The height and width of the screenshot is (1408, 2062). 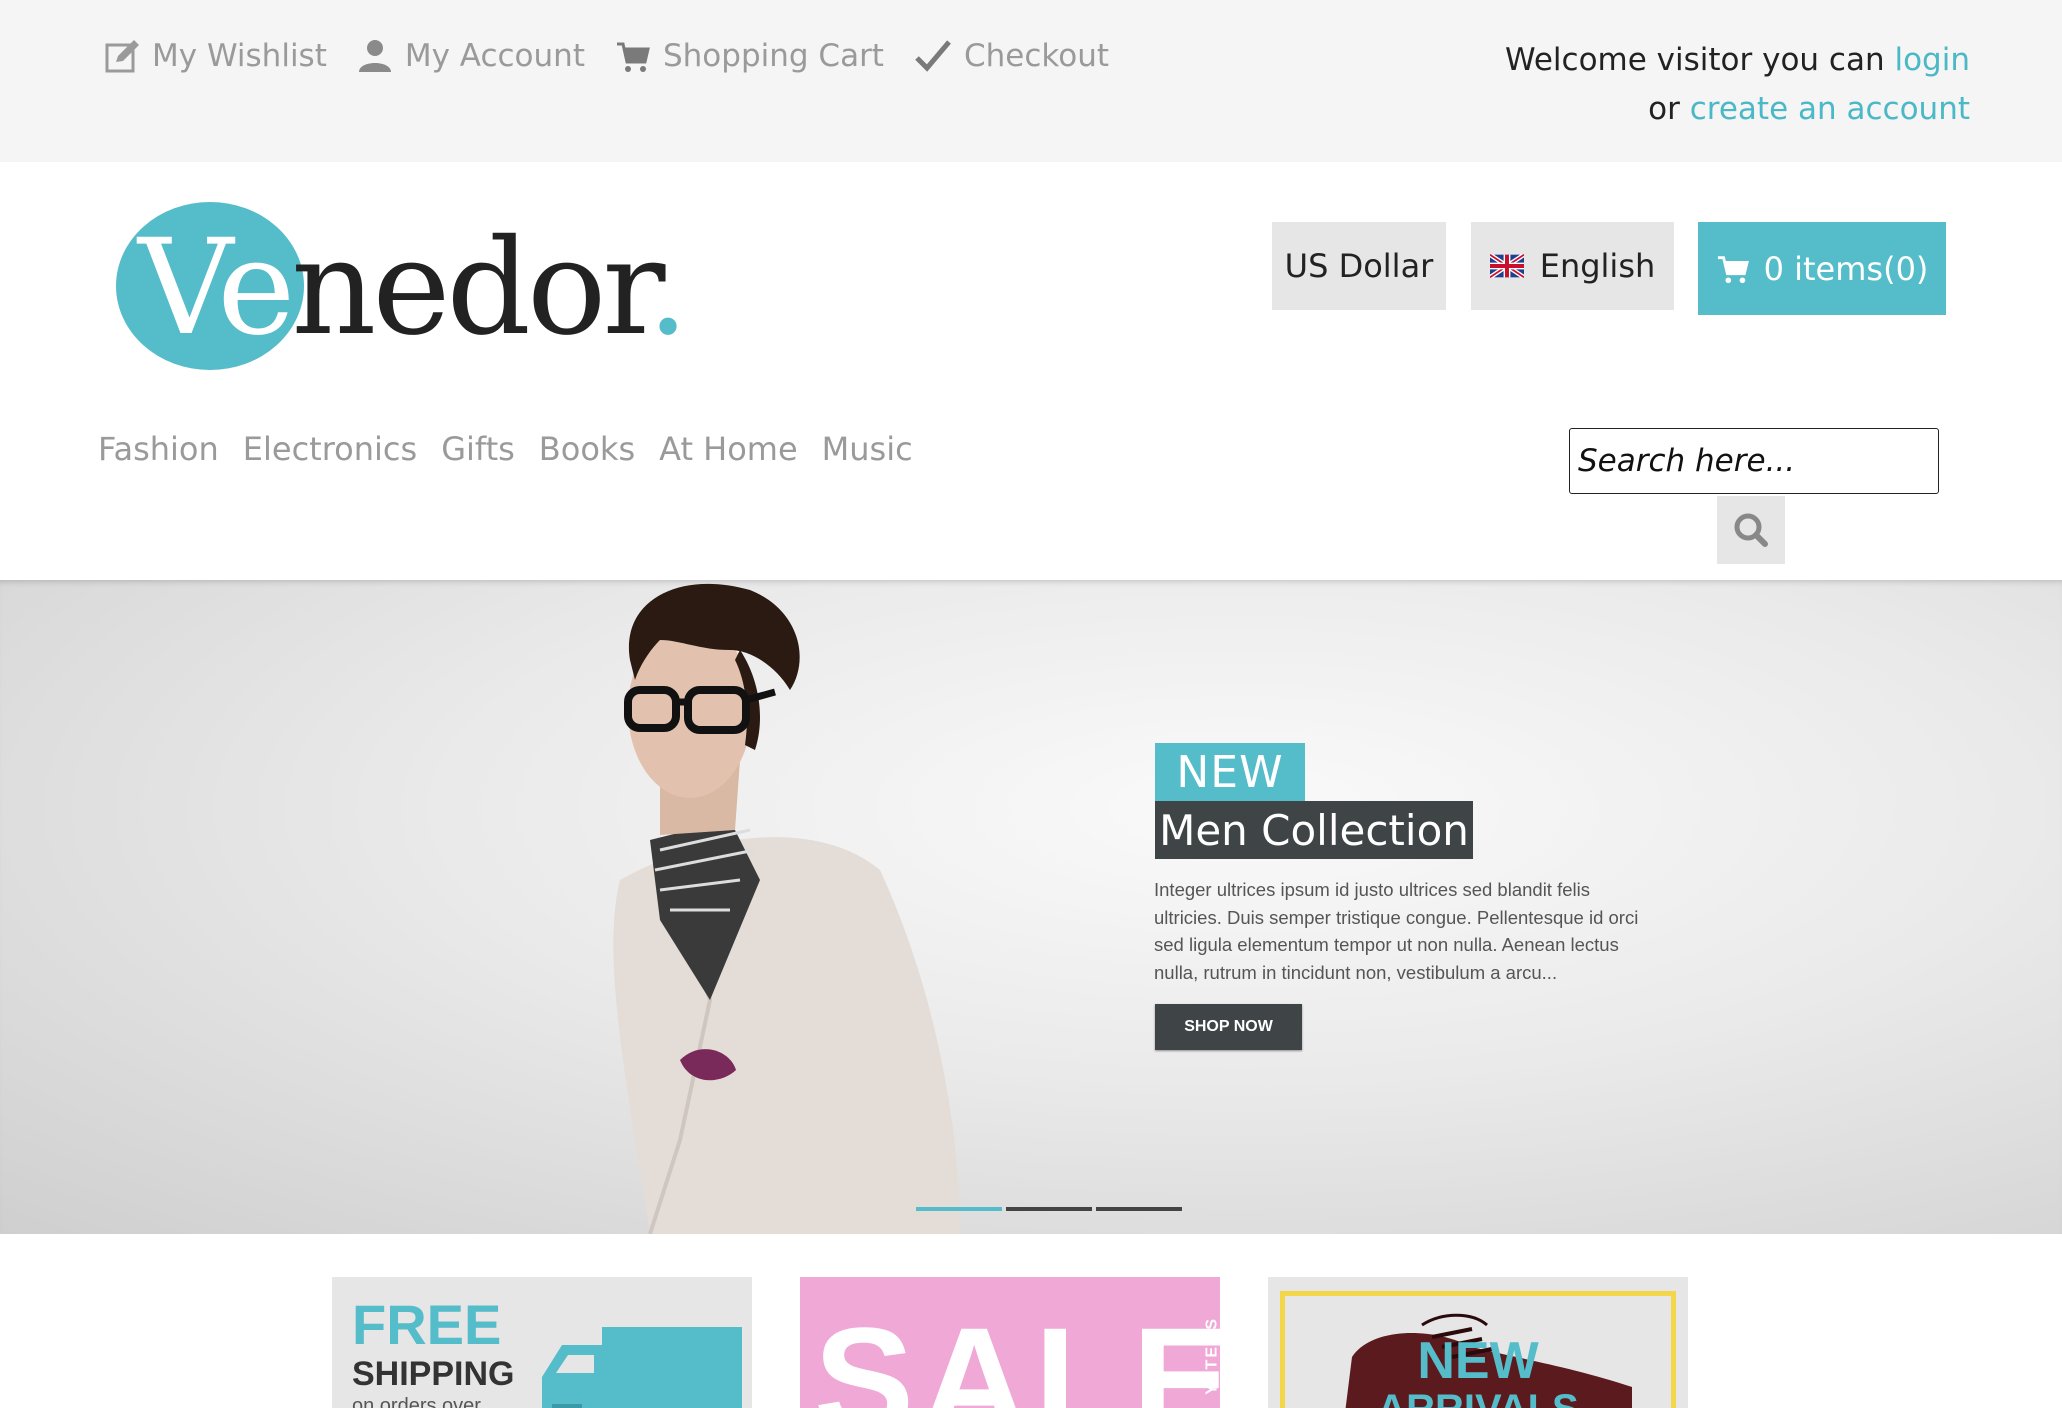 What do you see at coordinates (494, 56) in the screenshot?
I see `account-label: My Account` at bounding box center [494, 56].